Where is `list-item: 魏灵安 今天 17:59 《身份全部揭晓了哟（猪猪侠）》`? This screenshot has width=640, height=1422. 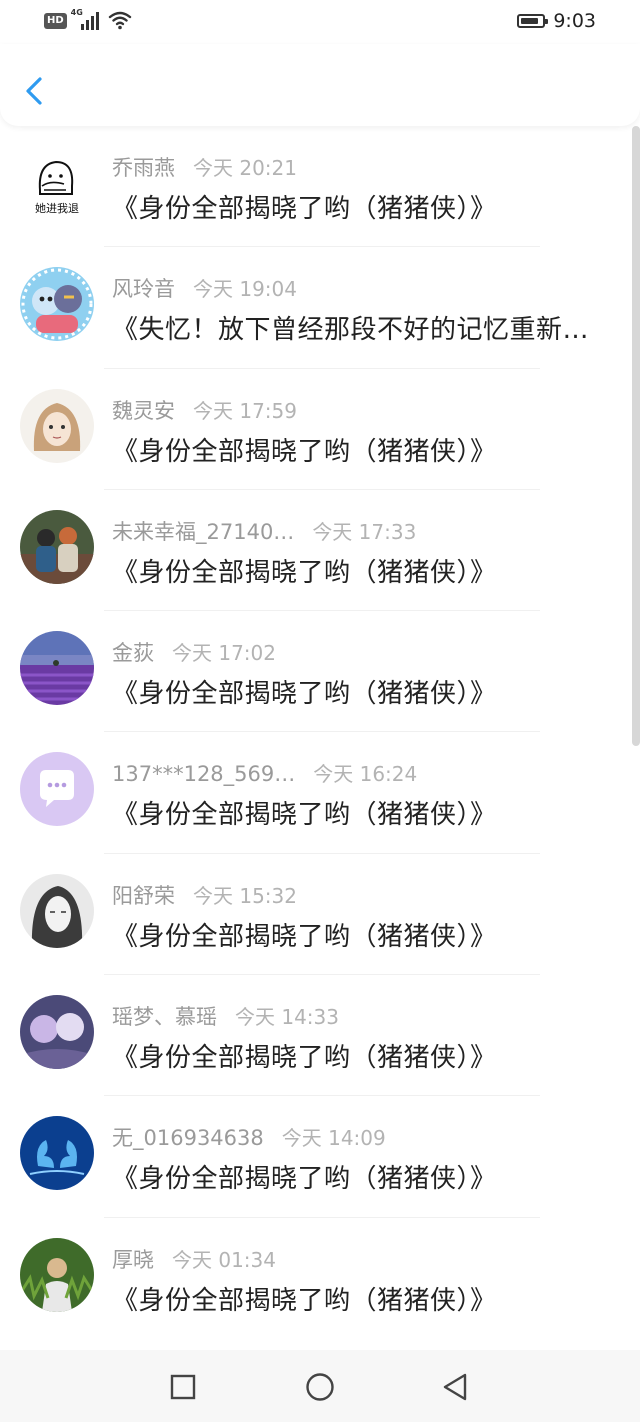
list-item: 魏灵安 今天 17:59 《身份全部揭晓了哟（猪猪侠）》 is located at coordinates (320, 429).